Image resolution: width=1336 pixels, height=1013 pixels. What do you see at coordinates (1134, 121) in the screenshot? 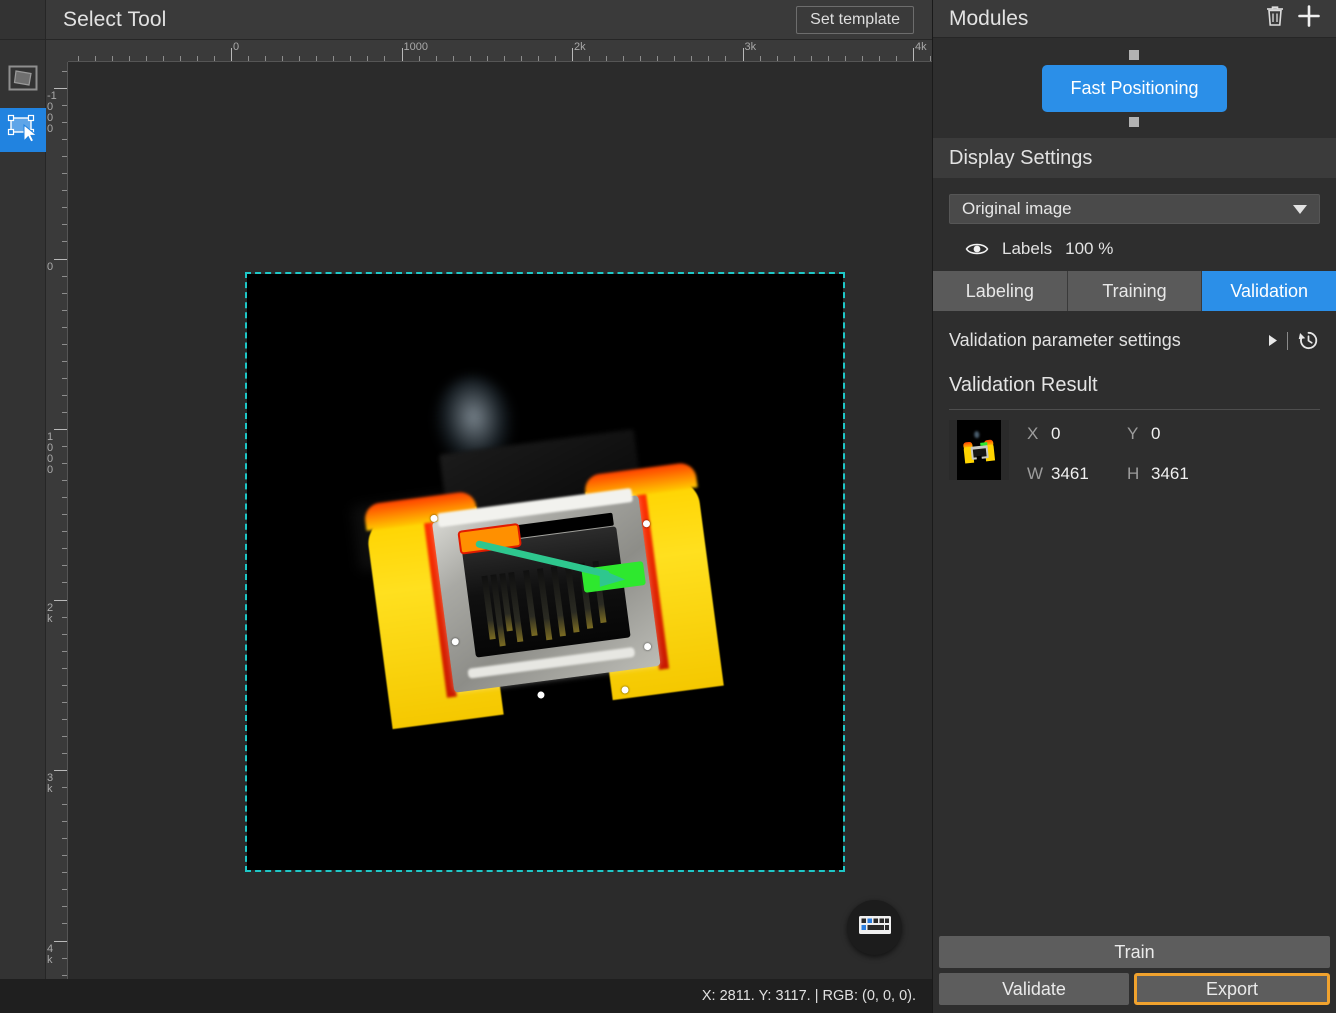
I see `node-port-bottom` at bounding box center [1134, 121].